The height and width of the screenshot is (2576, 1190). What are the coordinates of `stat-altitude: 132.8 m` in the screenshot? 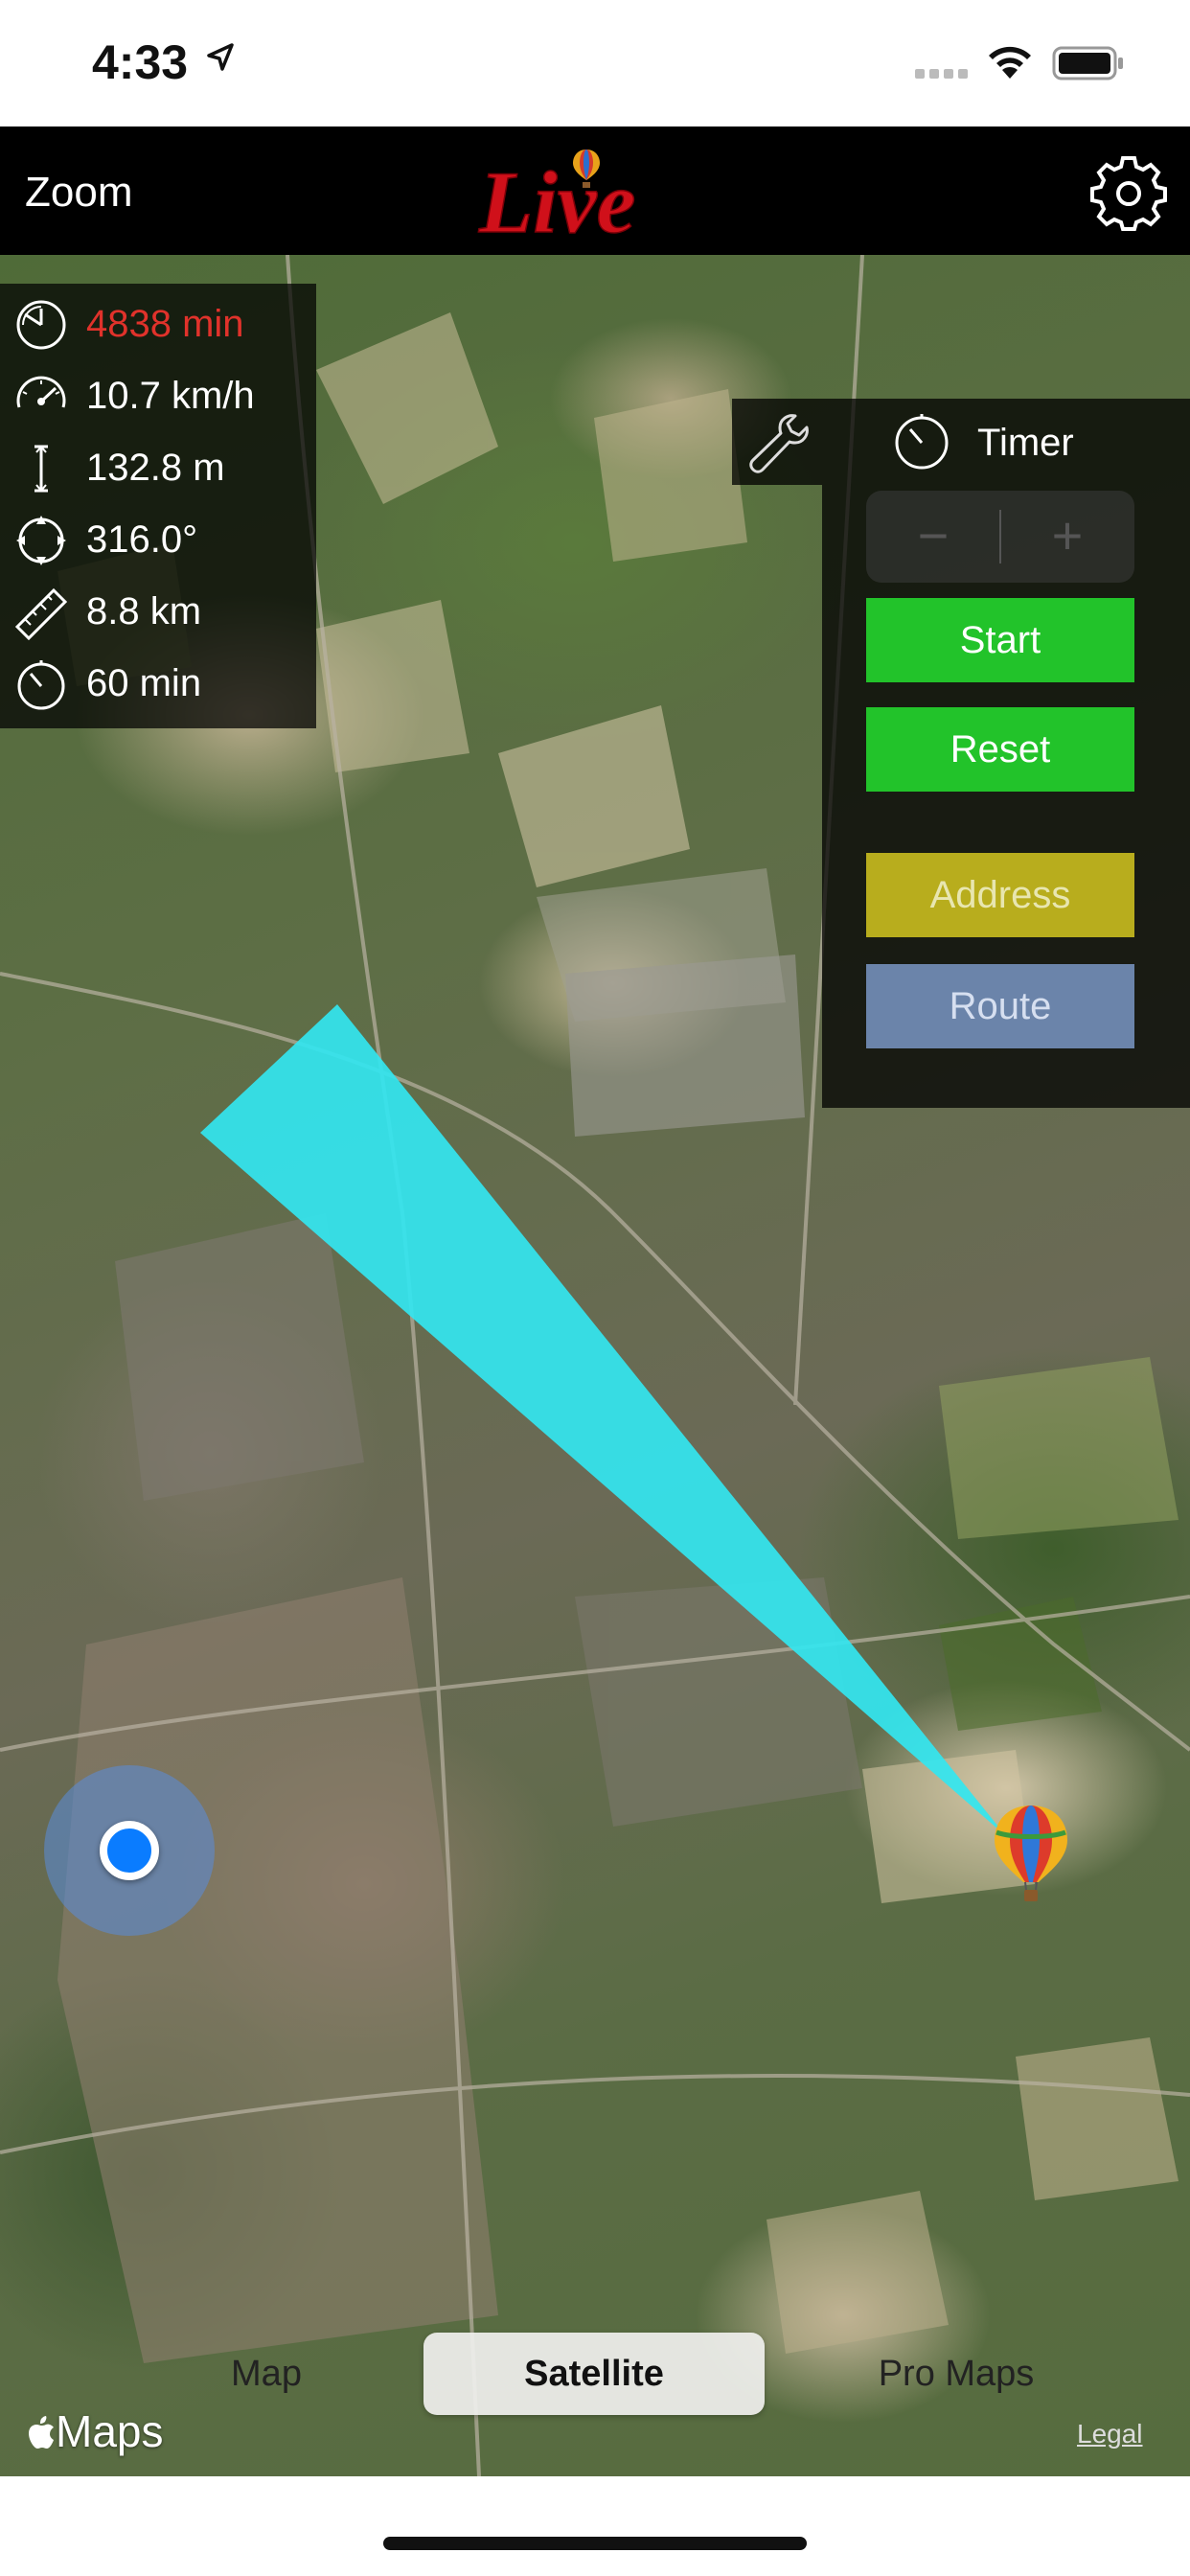 It's located at (158, 467).